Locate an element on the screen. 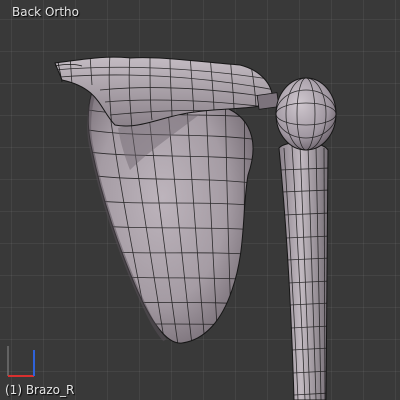 This screenshot has width=400, height=400. object-info-label: (1) Brazo_R is located at coordinates (40, 390).